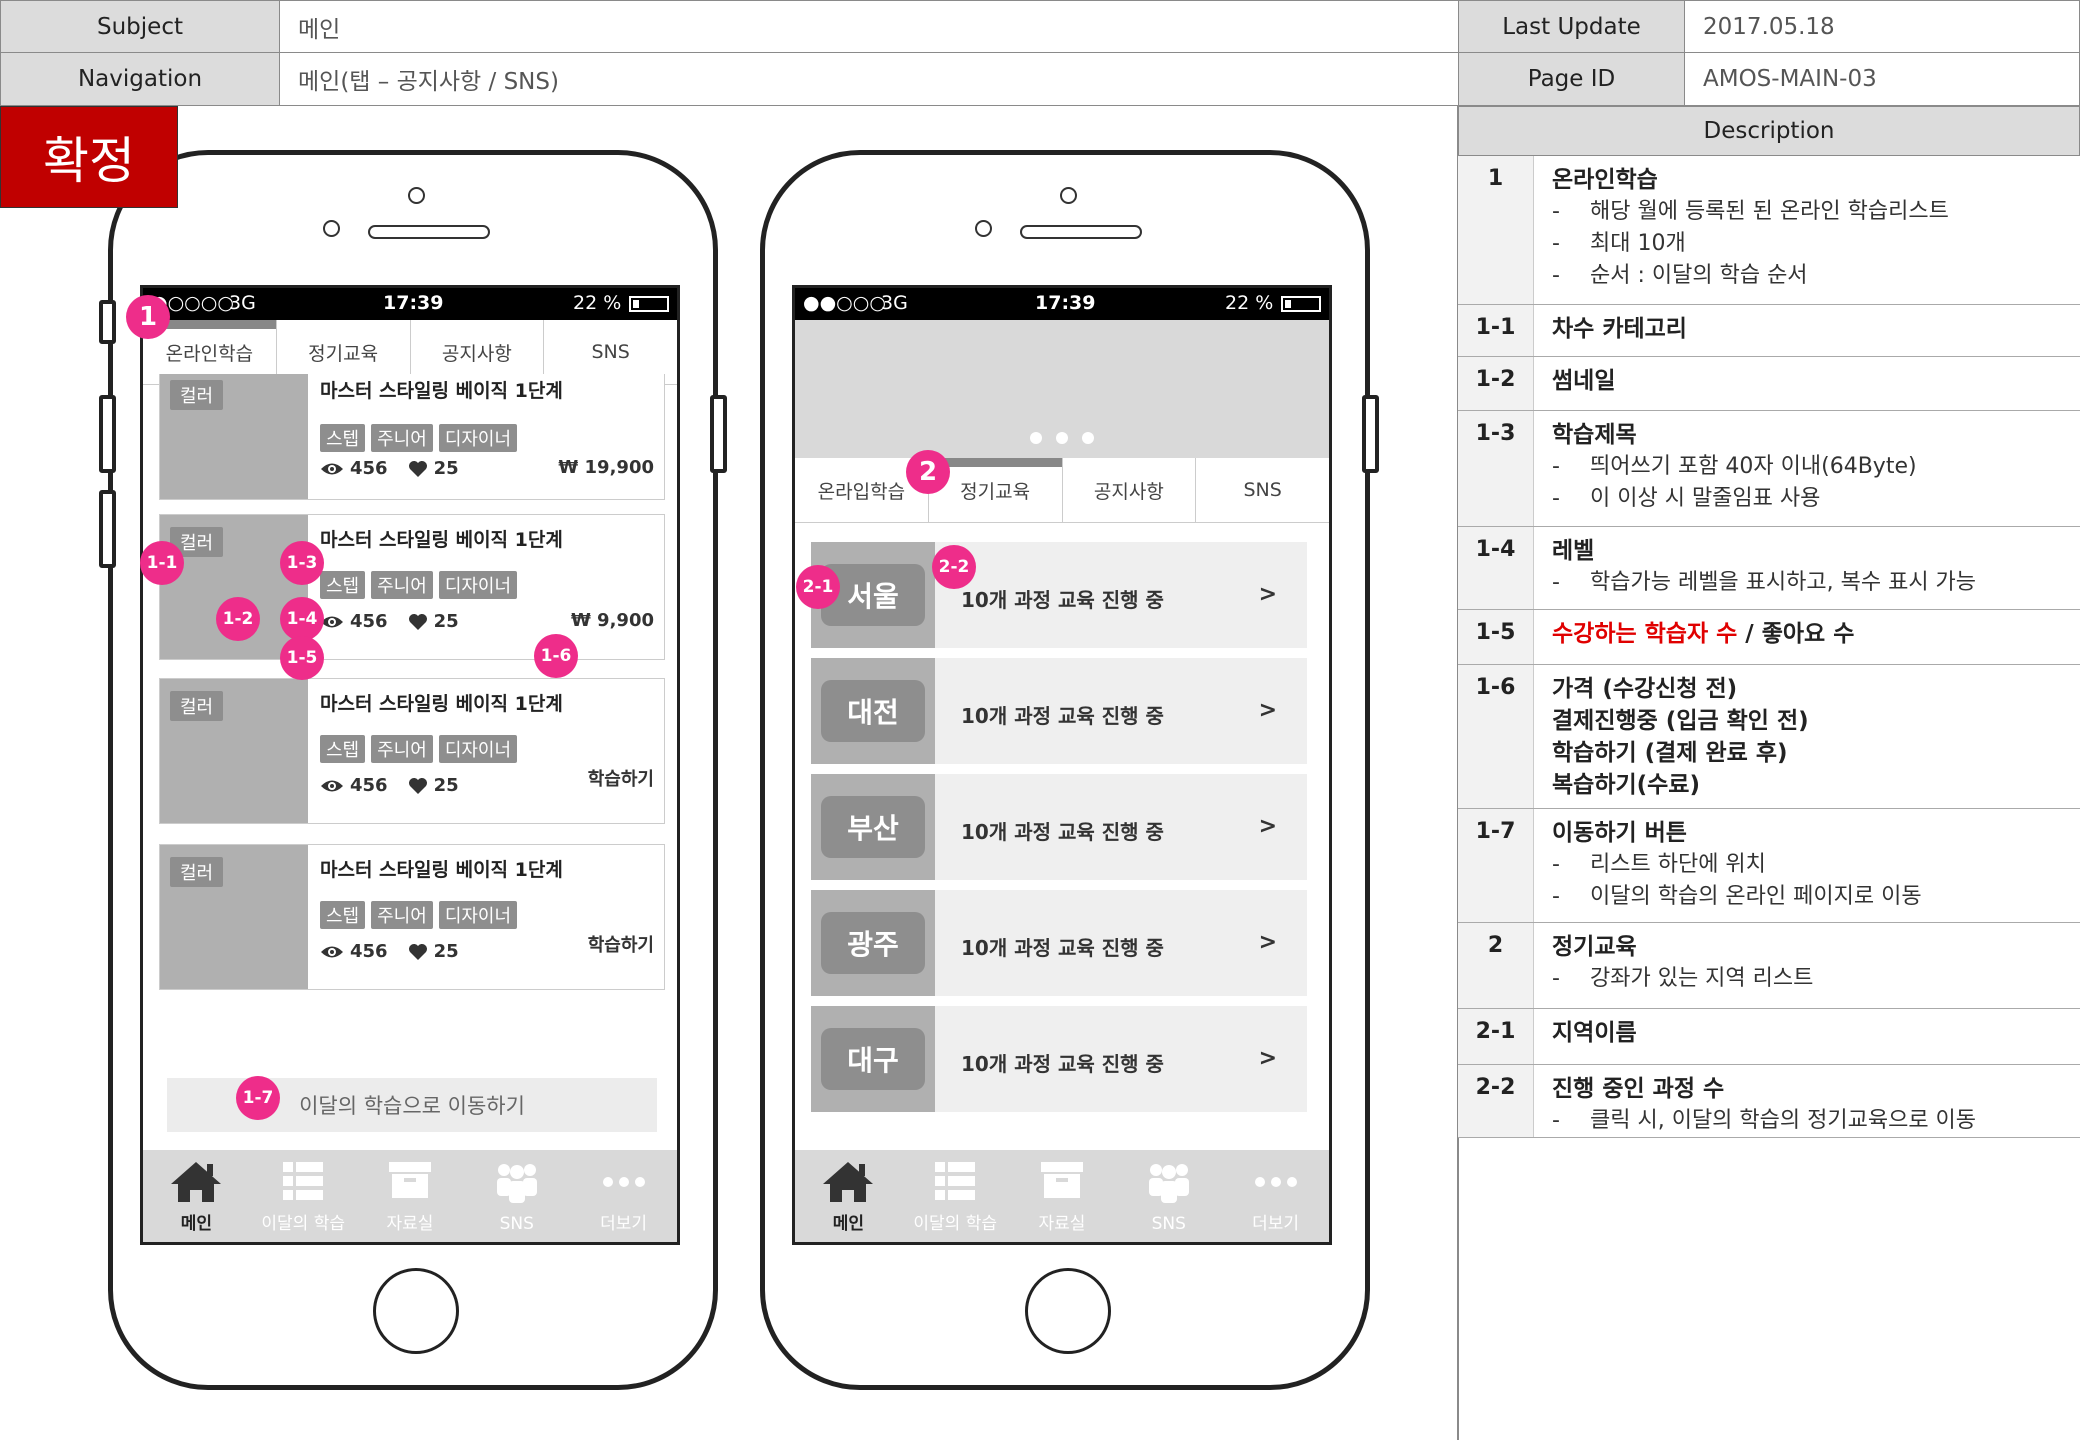  I want to click on archive-box-icon, so click(409, 1180).